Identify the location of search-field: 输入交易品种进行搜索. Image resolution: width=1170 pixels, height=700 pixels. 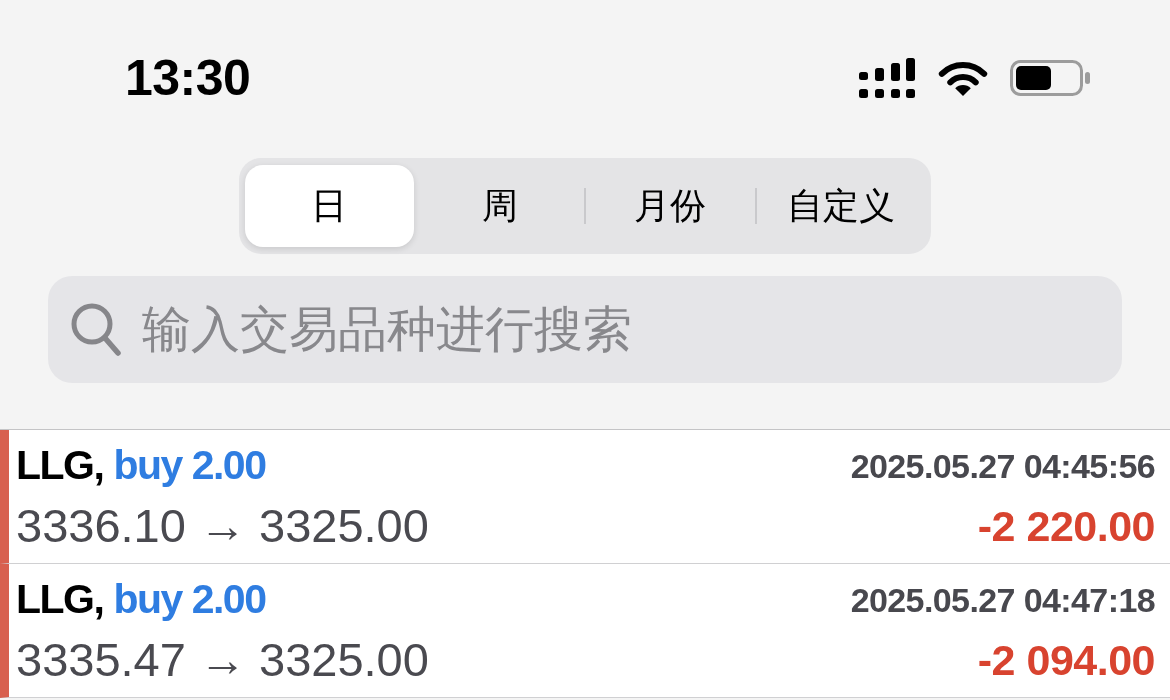
(585, 329).